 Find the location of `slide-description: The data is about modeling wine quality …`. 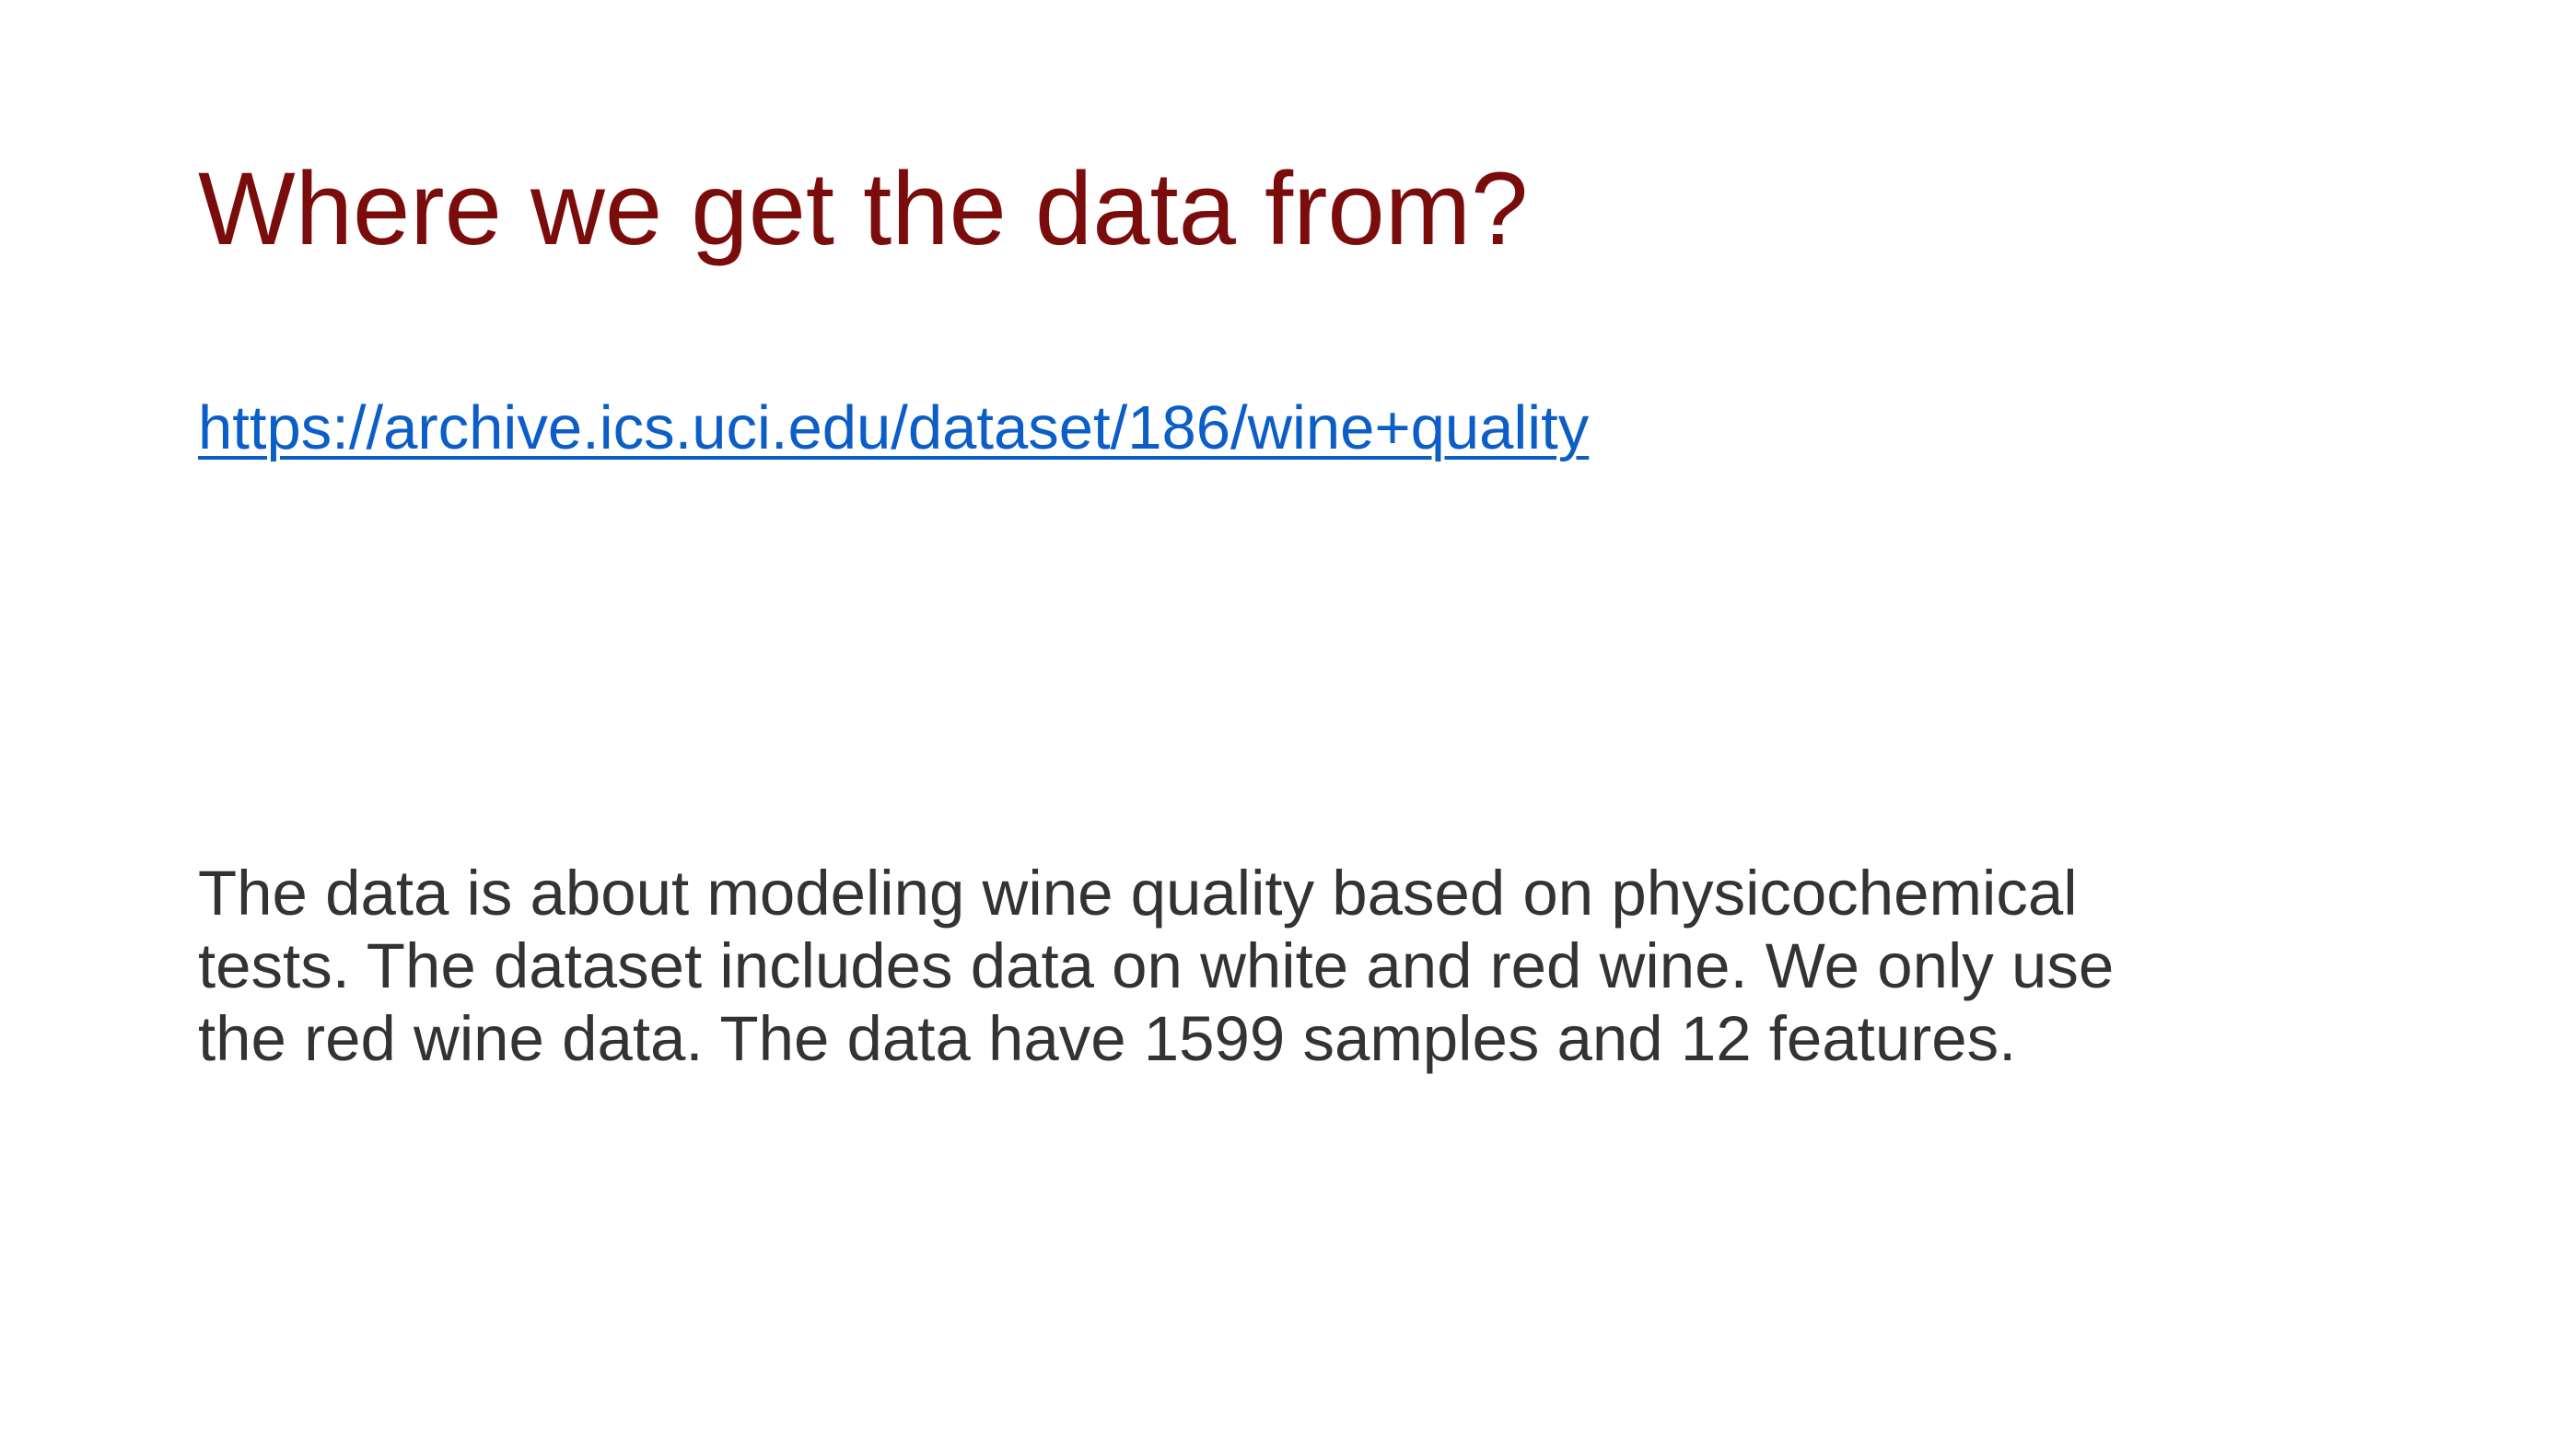

slide-description: The data is about modeling wine quality … is located at coordinates (1294, 966).